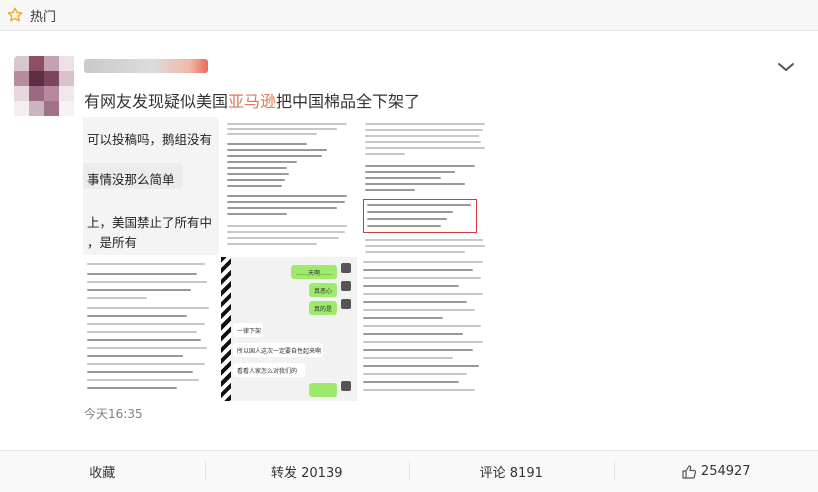 The width and height of the screenshot is (818, 492). What do you see at coordinates (112, 242) in the screenshot?
I see `image1-line4: ，是所有` at bounding box center [112, 242].